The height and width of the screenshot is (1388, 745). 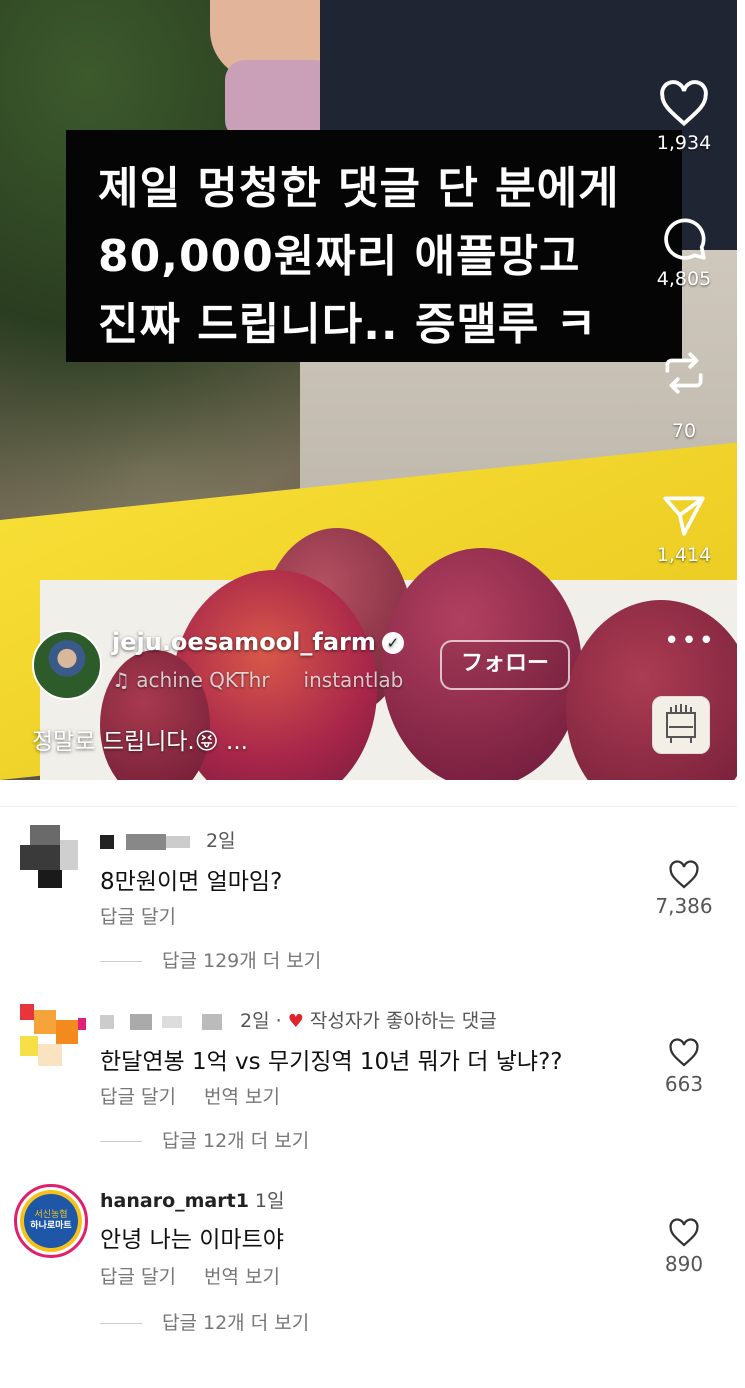 What do you see at coordinates (368, 806) in the screenshot?
I see `divider` at bounding box center [368, 806].